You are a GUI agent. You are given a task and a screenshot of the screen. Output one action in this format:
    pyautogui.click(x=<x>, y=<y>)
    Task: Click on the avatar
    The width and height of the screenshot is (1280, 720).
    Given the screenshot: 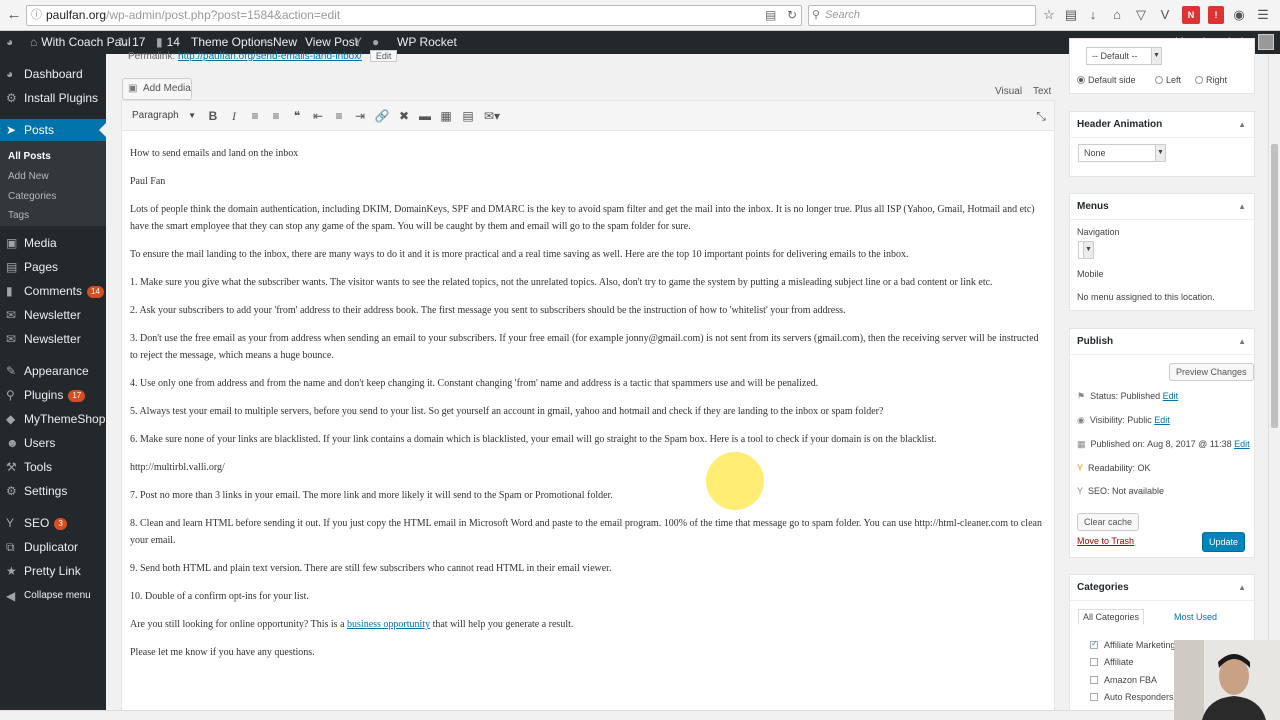 What is the action you would take?
    pyautogui.click(x=1266, y=42)
    